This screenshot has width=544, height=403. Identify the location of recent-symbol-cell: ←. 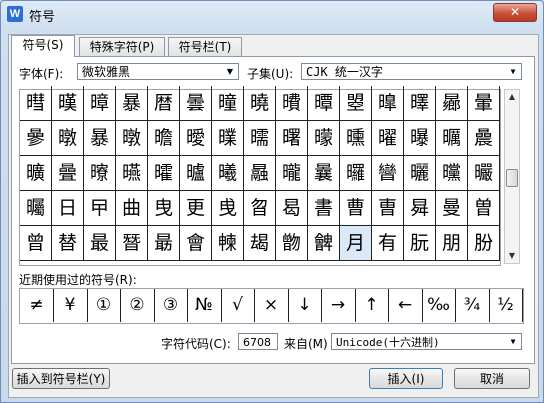
(406, 305).